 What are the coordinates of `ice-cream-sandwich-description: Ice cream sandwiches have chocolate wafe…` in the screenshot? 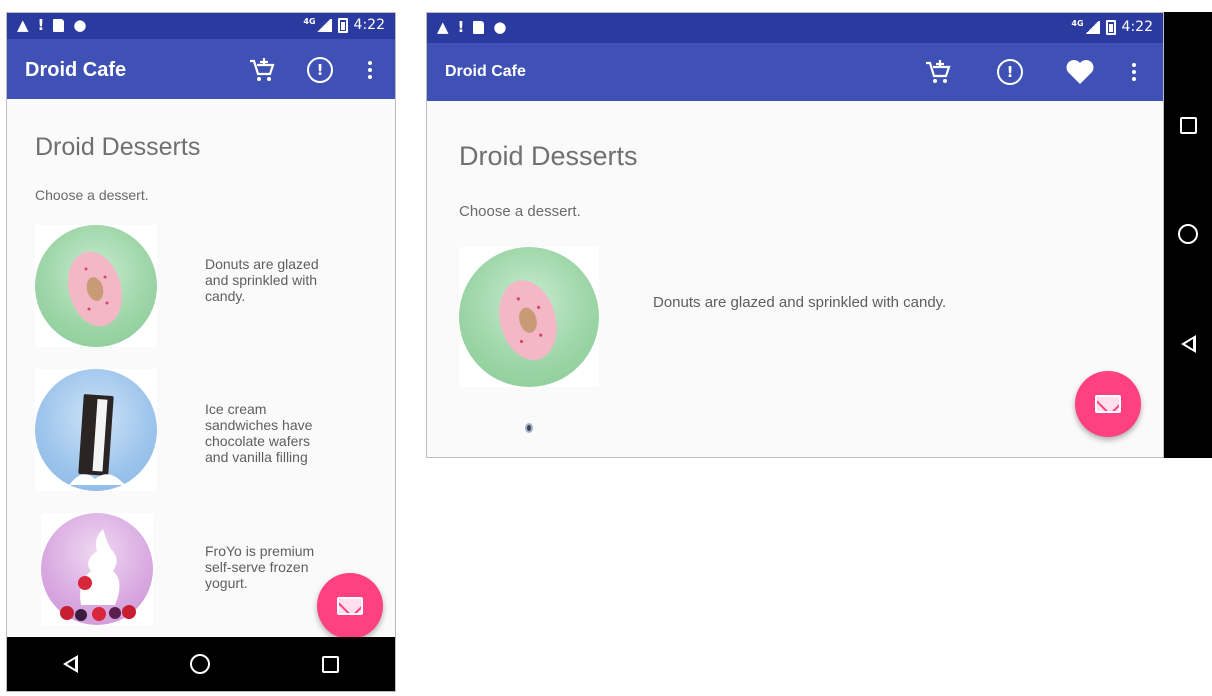 It's located at (259, 433).